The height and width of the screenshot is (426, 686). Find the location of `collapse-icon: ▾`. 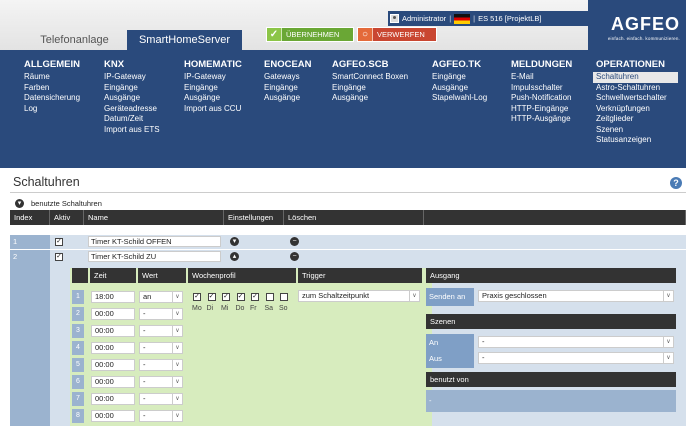

collapse-icon: ▾ is located at coordinates (19, 203).